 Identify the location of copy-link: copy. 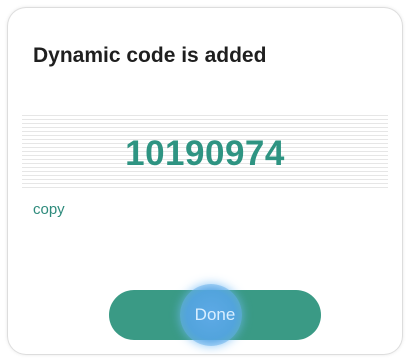
(49, 209).